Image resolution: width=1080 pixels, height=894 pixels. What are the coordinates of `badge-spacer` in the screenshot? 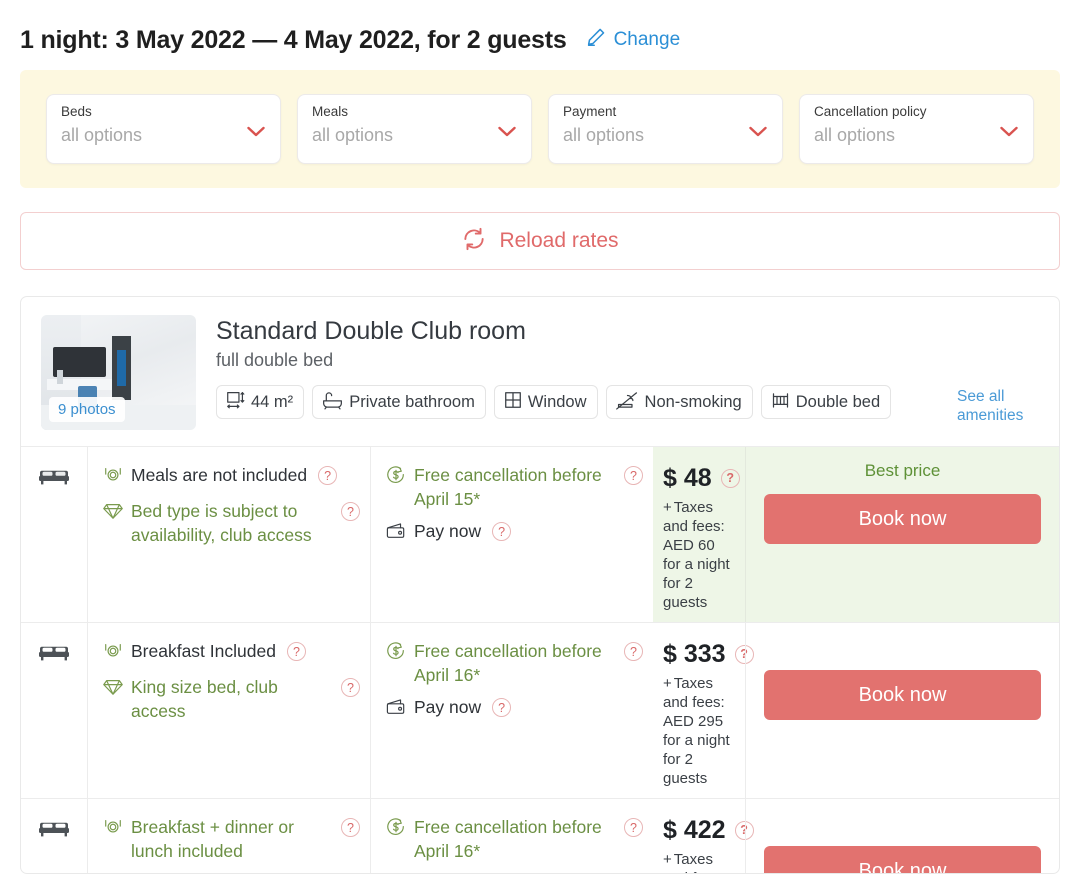 It's located at (902, 829).